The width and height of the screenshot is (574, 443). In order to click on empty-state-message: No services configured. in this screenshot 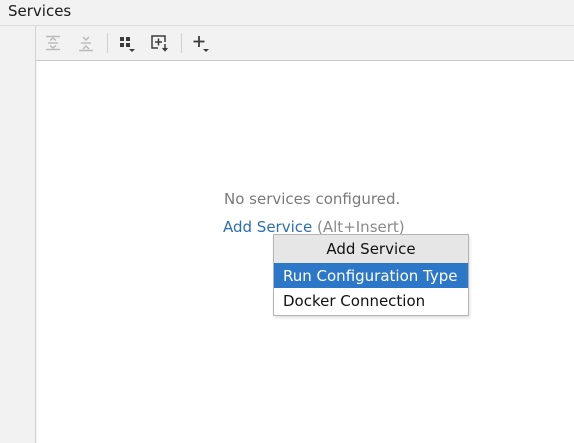, I will do `click(312, 199)`.